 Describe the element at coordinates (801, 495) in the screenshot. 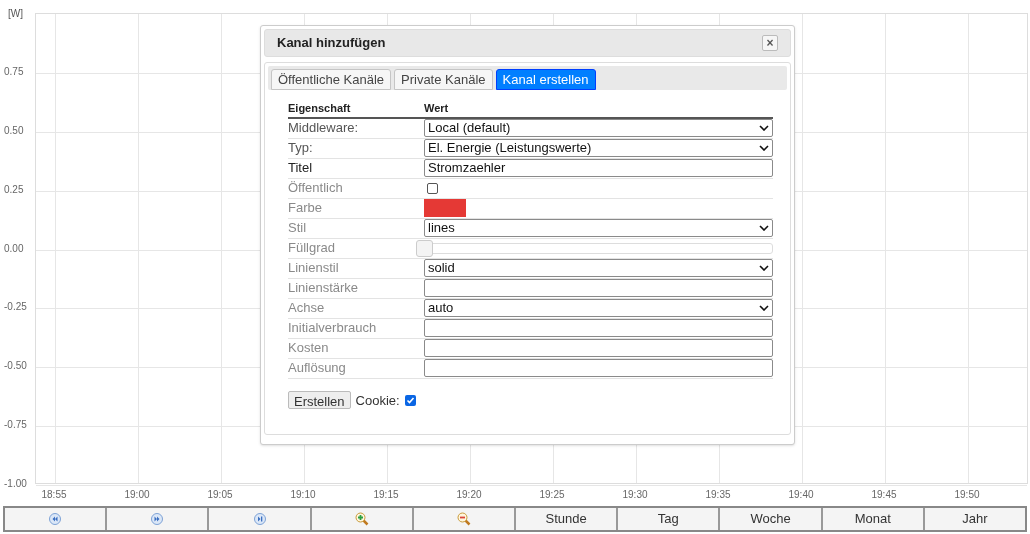

I see `x-axis-label: 19:40` at that location.